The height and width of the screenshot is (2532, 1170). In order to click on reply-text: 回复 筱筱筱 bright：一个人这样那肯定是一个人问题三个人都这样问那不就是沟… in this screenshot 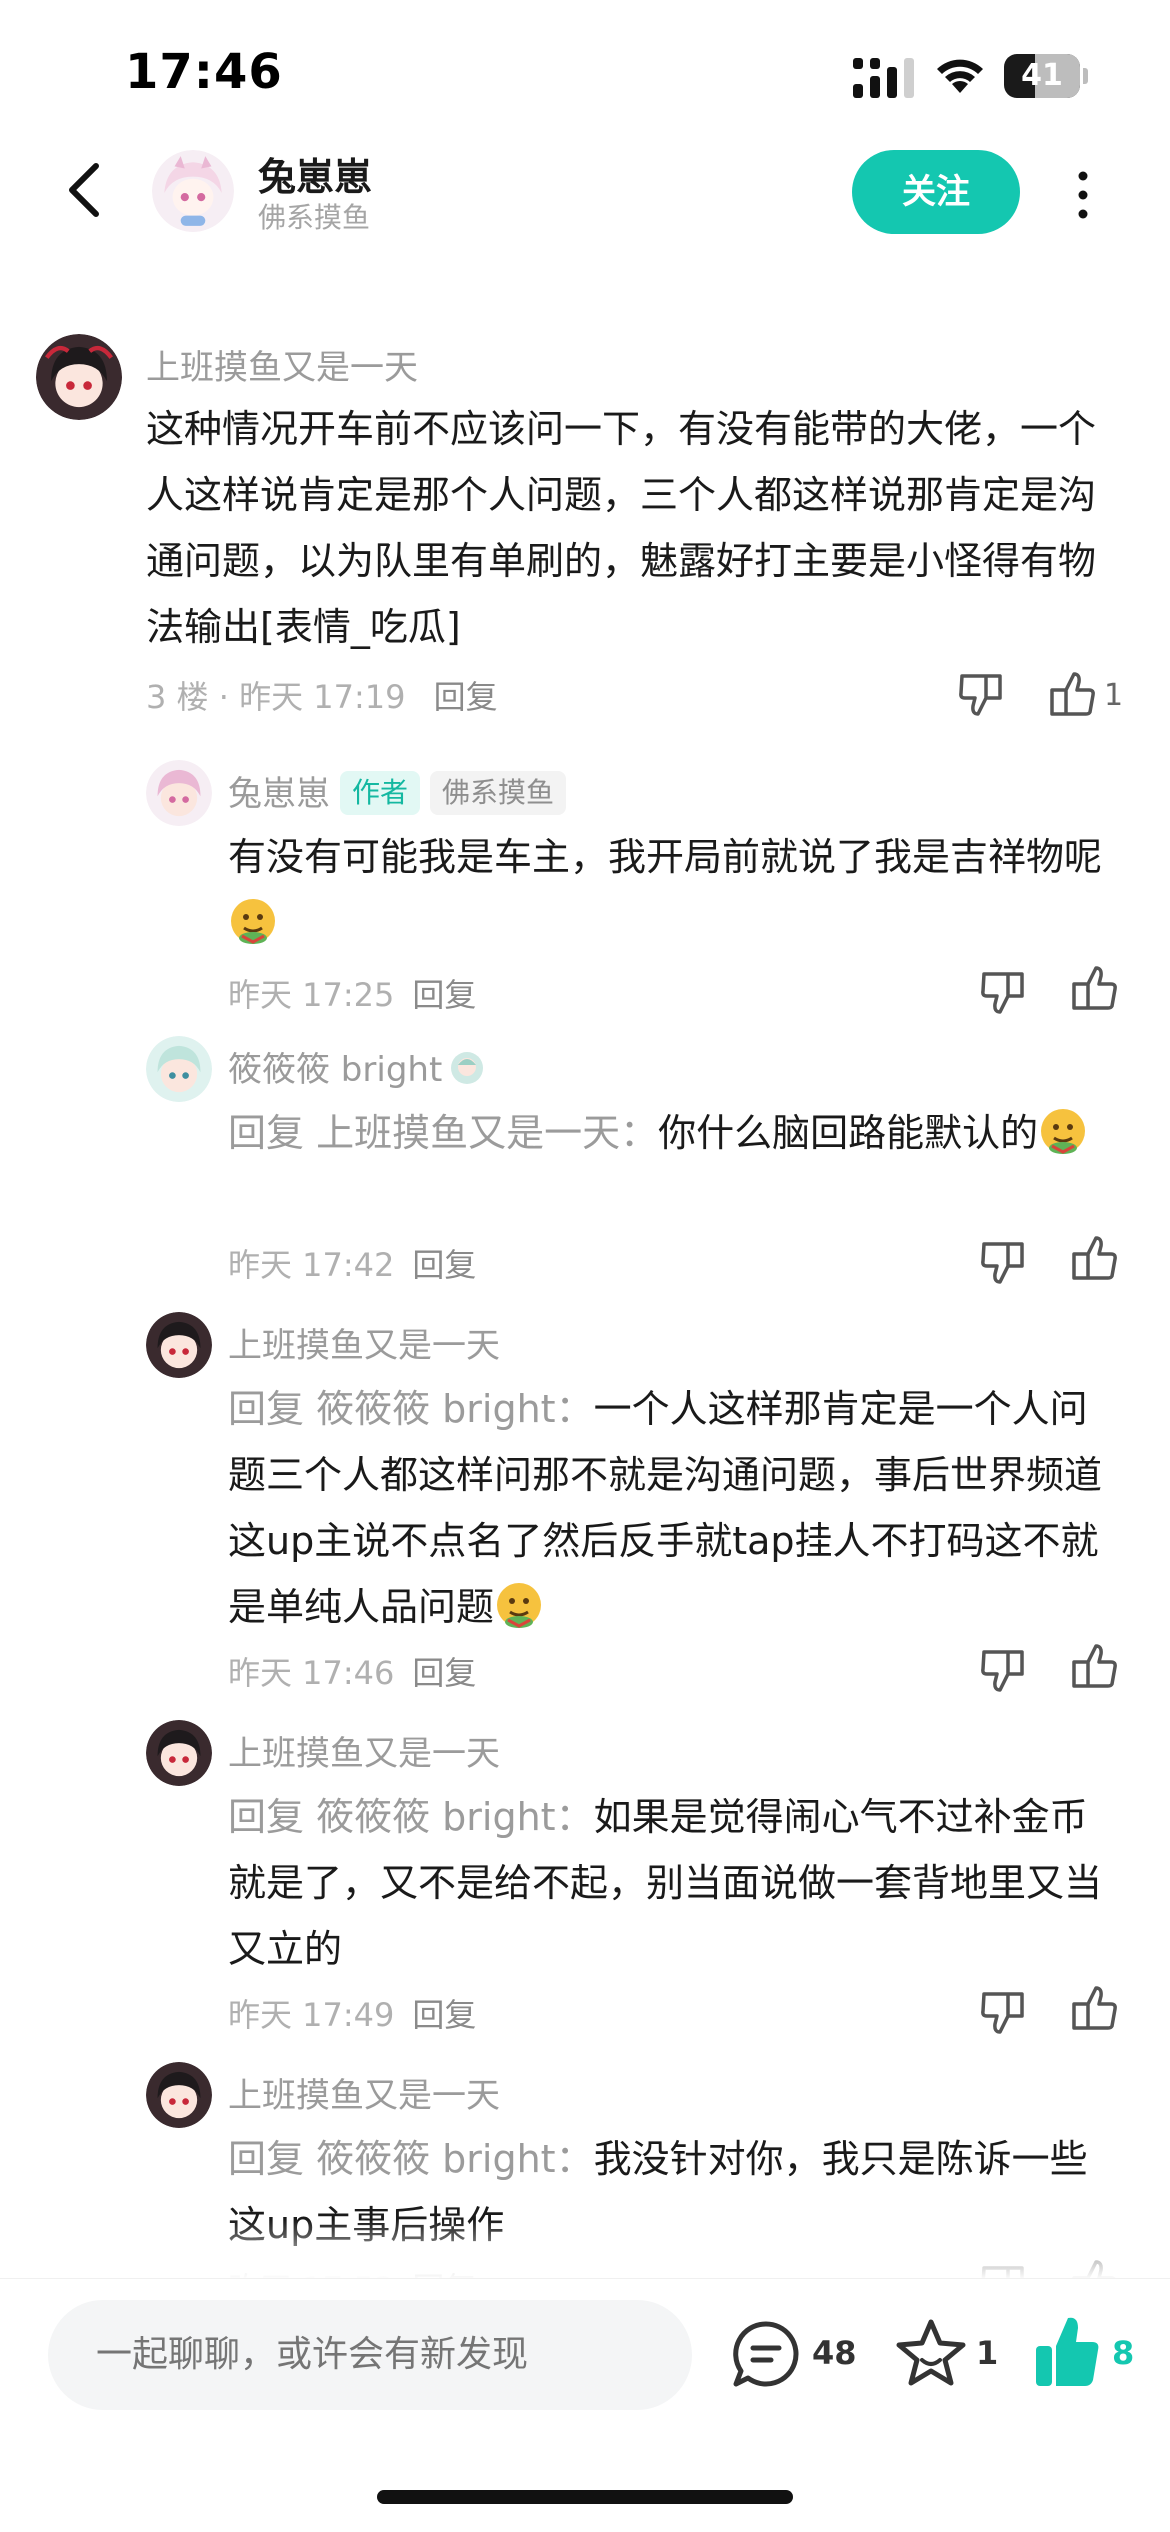, I will do `click(665, 1508)`.